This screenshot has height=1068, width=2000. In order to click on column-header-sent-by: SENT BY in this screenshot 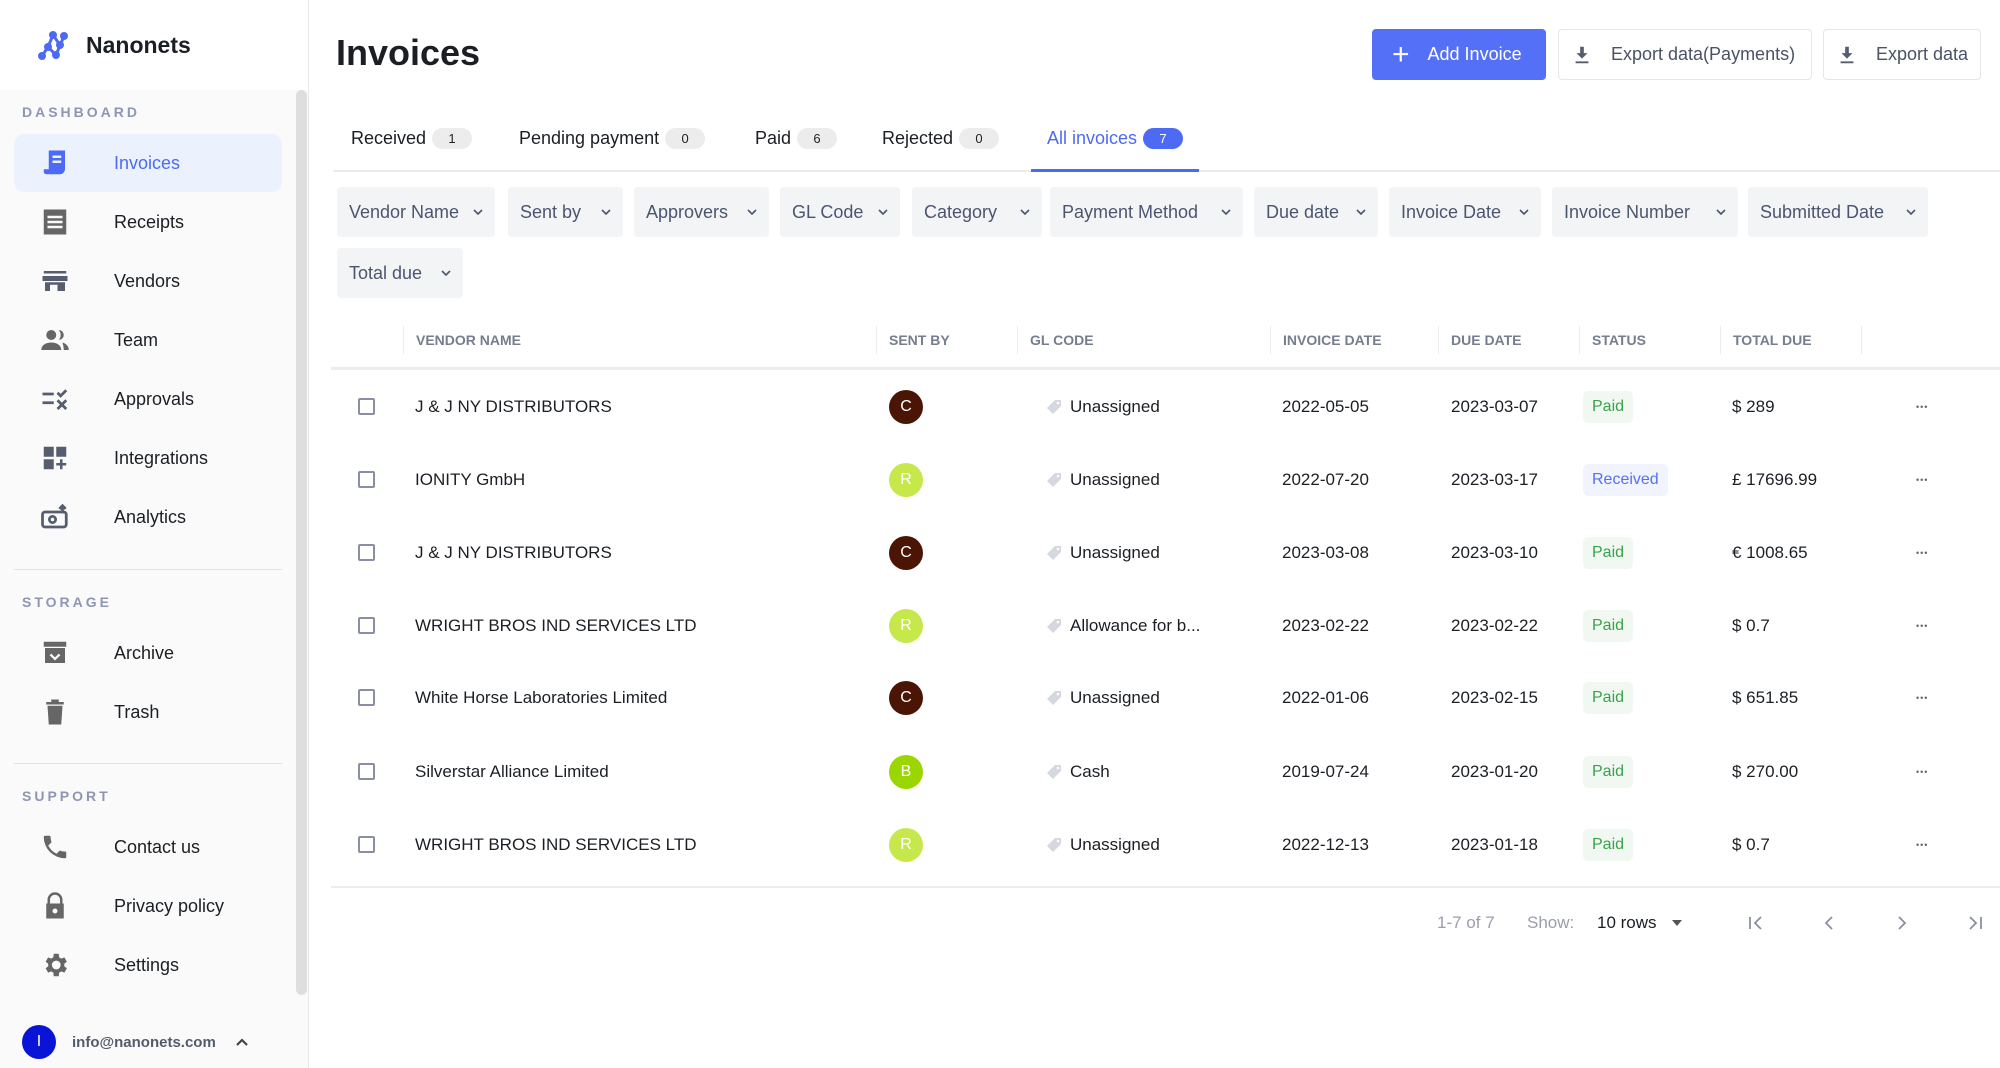, I will do `click(945, 340)`.